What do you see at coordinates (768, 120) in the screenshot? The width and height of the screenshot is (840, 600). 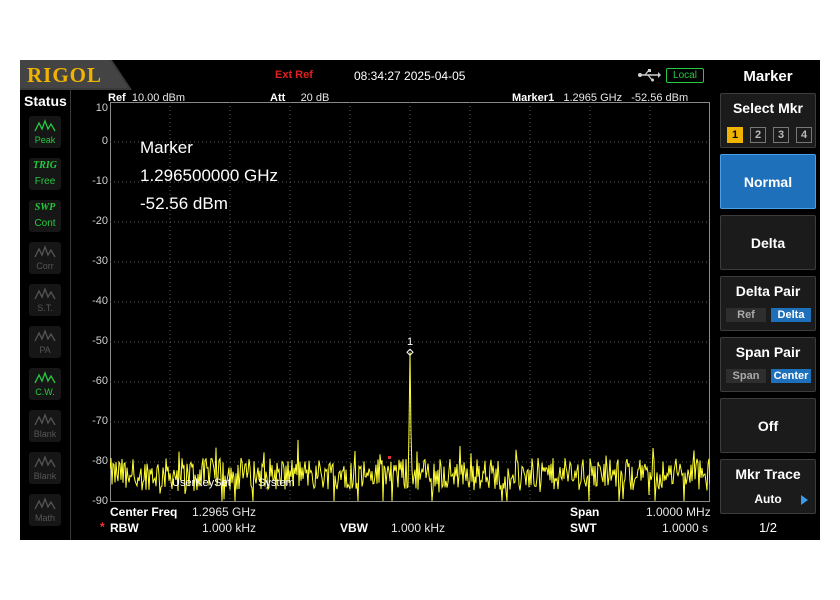 I see `select-marker-softkey: Select Mkr 1 2 3 4` at bounding box center [768, 120].